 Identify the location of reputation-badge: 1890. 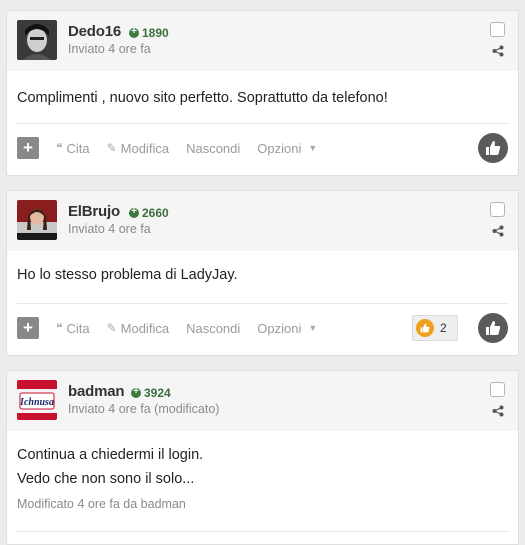
(149, 33).